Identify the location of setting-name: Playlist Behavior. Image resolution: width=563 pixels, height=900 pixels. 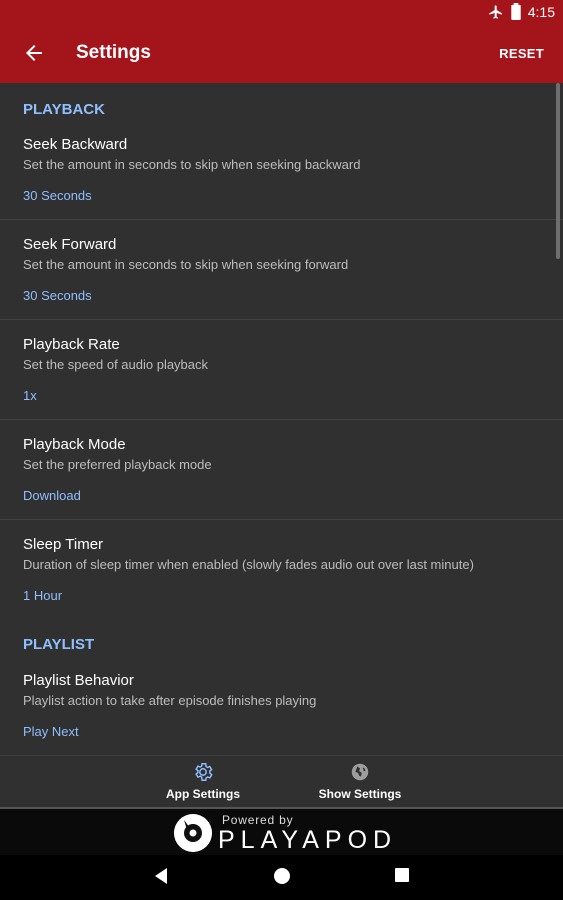
(78, 680).